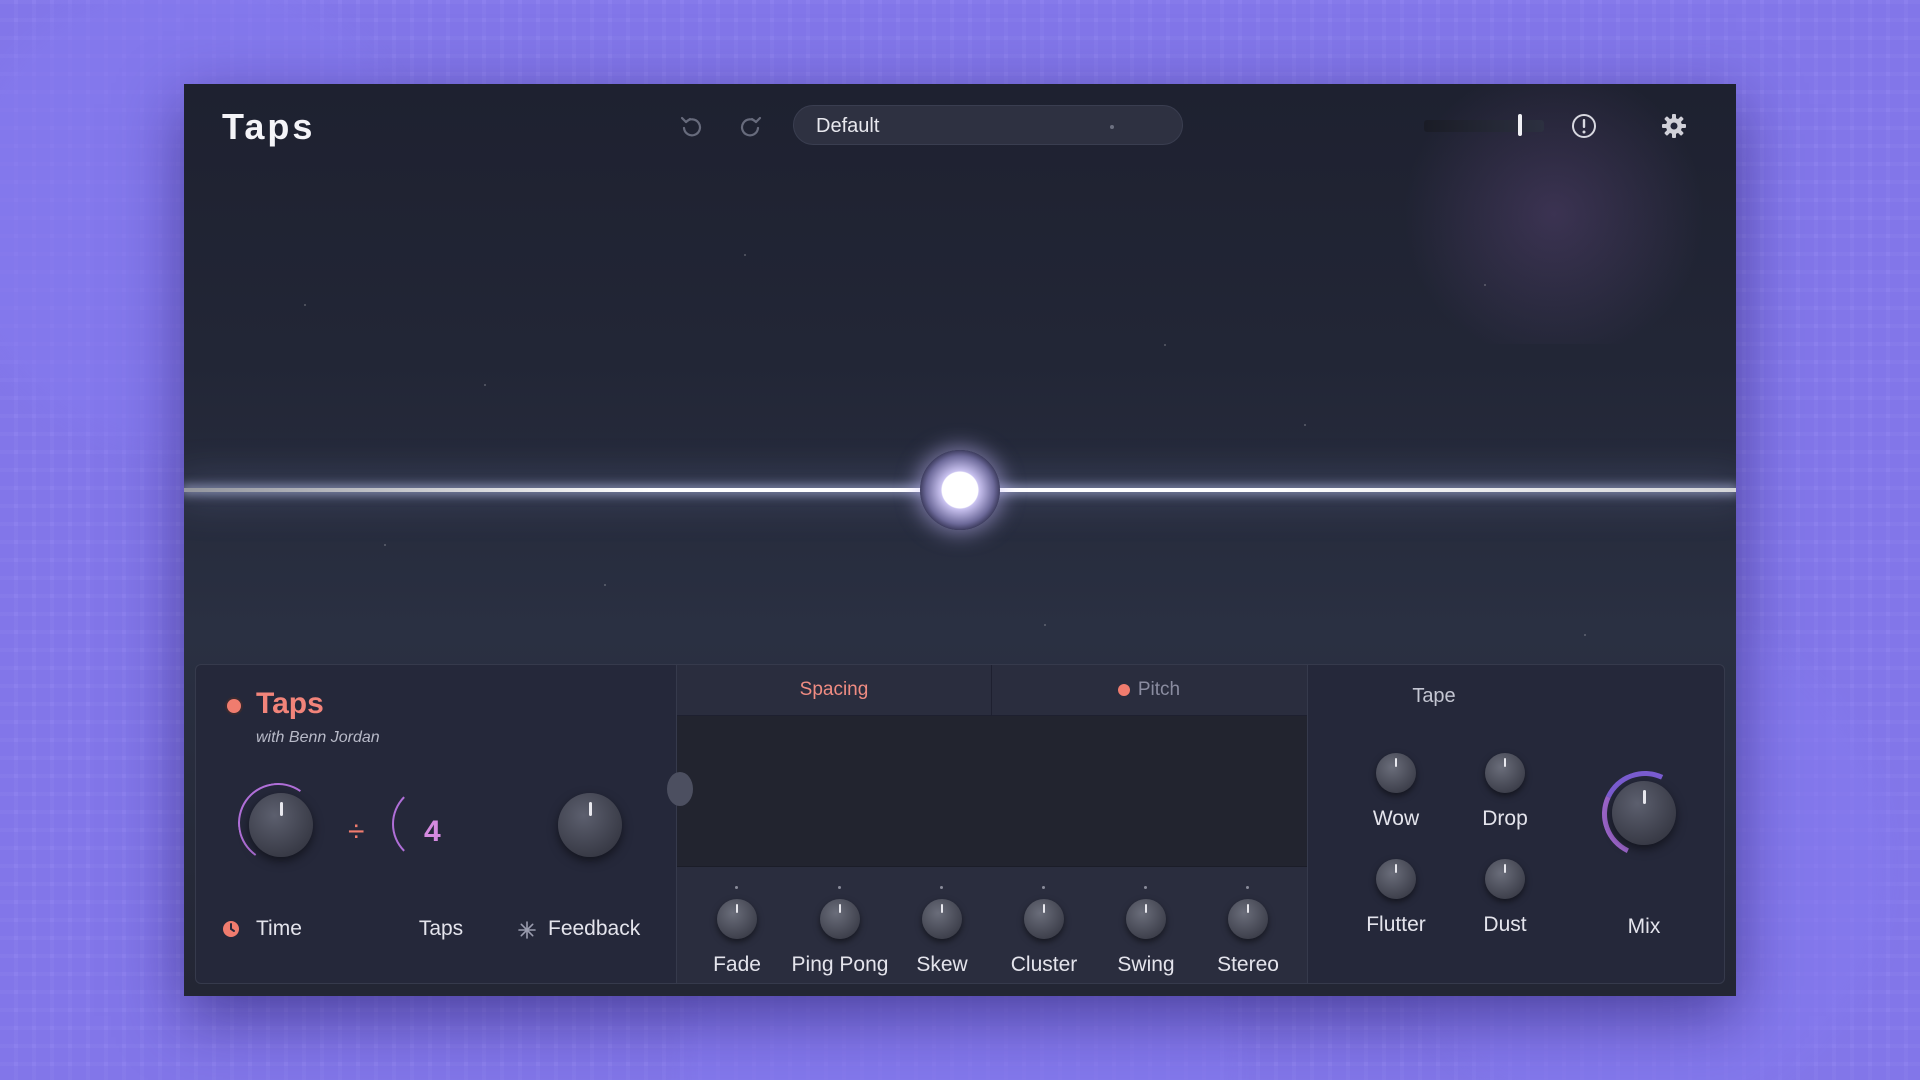 This screenshot has width=1920, height=1080. I want to click on pitch-power-toggle, so click(1123, 689).